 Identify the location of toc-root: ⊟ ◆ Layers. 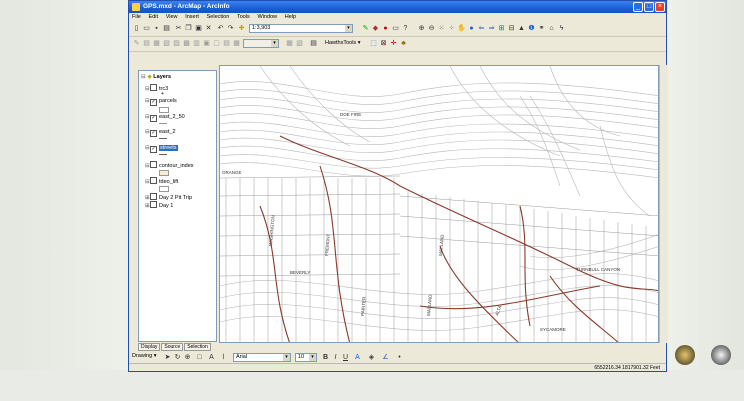
(156, 77).